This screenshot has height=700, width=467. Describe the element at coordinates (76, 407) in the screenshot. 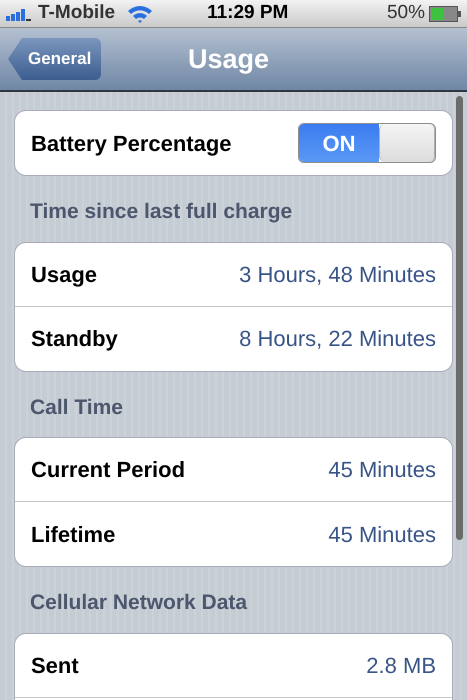

I see `section-header: Call Time` at that location.